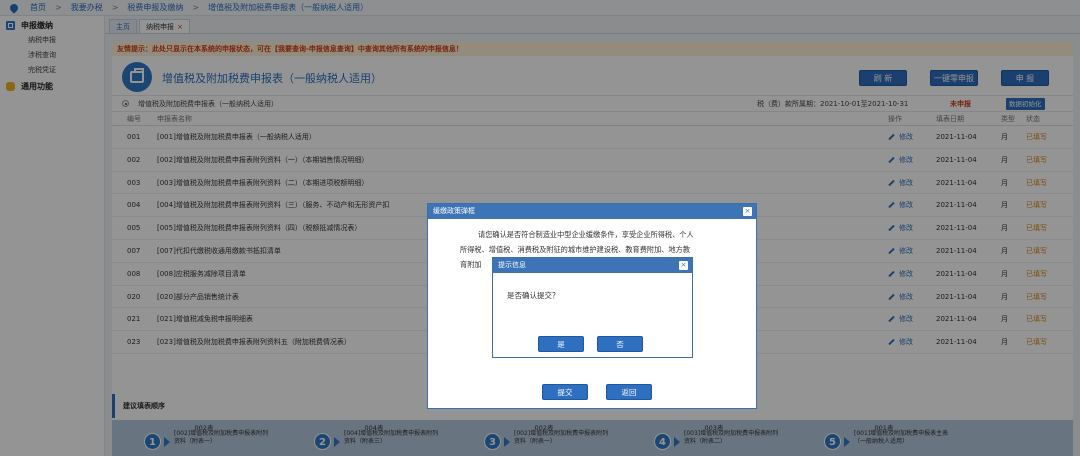  What do you see at coordinates (533, 295) in the screenshot?
I see `confirm-message: 是否确认提交？` at bounding box center [533, 295].